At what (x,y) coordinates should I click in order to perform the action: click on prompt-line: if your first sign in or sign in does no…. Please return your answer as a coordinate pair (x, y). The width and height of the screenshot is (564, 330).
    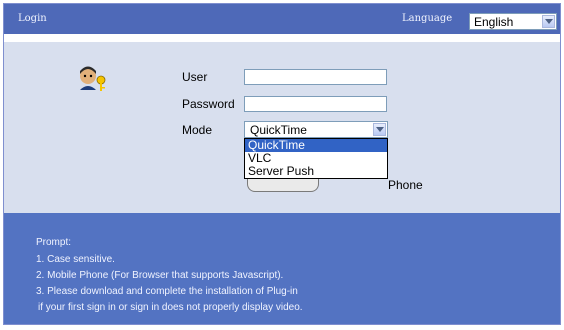
    Looking at the image, I should click on (170, 307).